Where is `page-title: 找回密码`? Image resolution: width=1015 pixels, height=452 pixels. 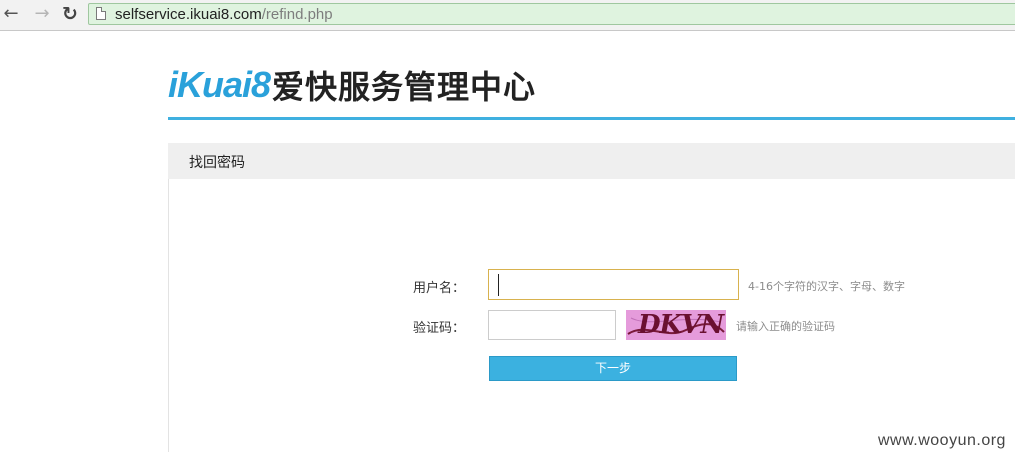 page-title: 找回密码 is located at coordinates (217, 163).